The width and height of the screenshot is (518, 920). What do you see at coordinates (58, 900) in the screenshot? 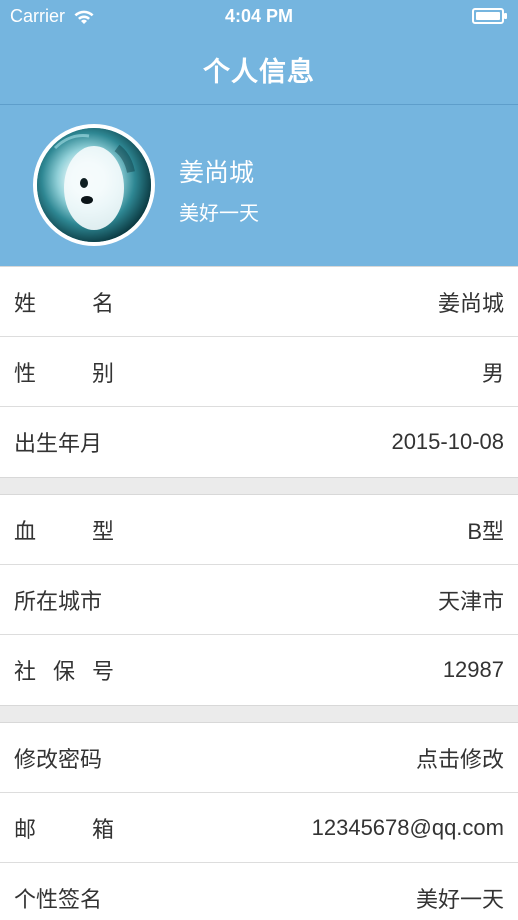
I see `row-label: 个性签名` at bounding box center [58, 900].